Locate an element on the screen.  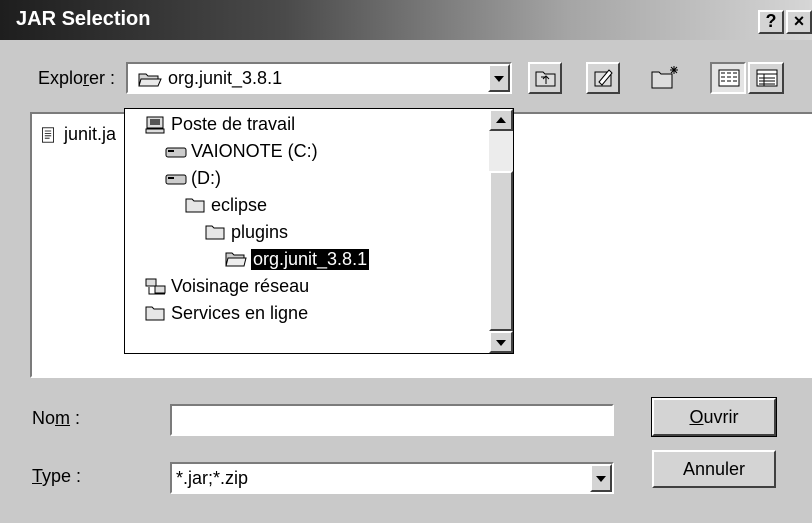
folder-up-button is located at coordinates (545, 78).